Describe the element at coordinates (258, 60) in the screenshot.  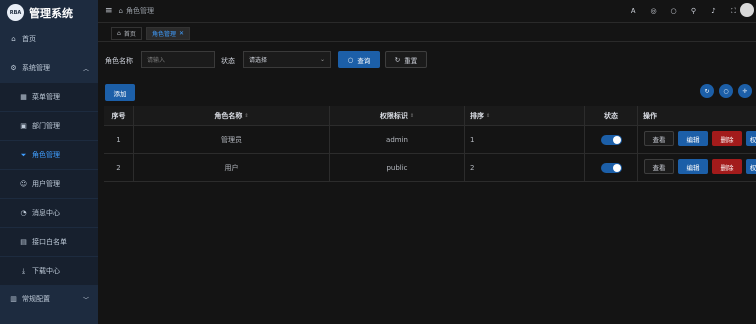
I see `status-select-value: 请选择` at that location.